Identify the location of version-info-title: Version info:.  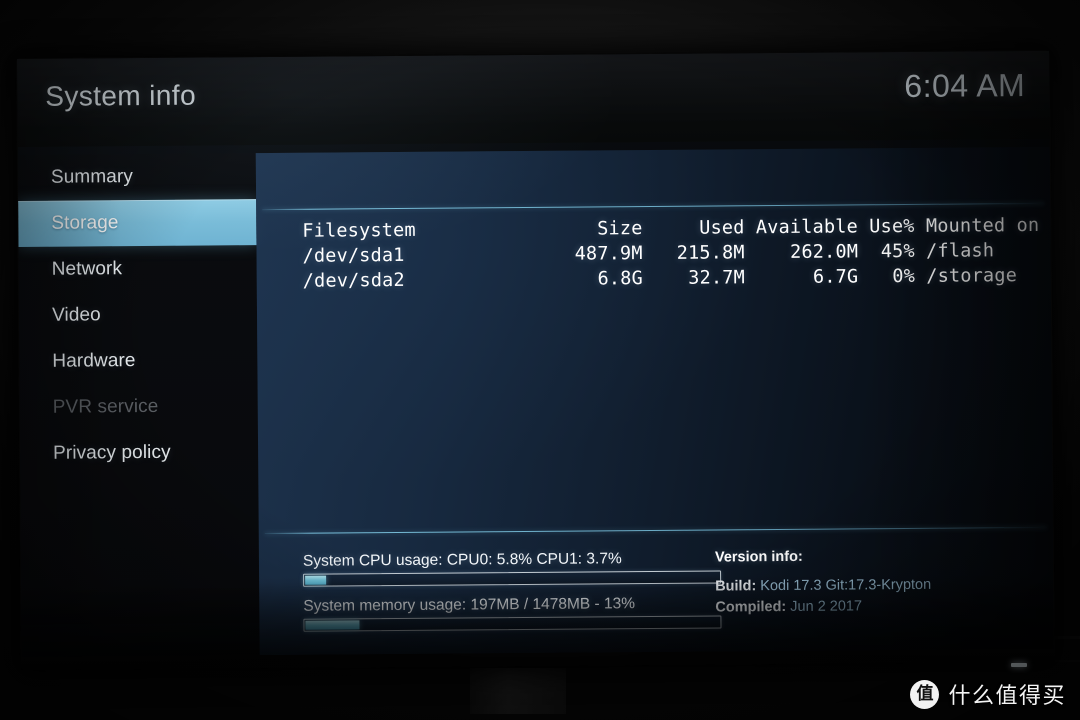
(758, 557).